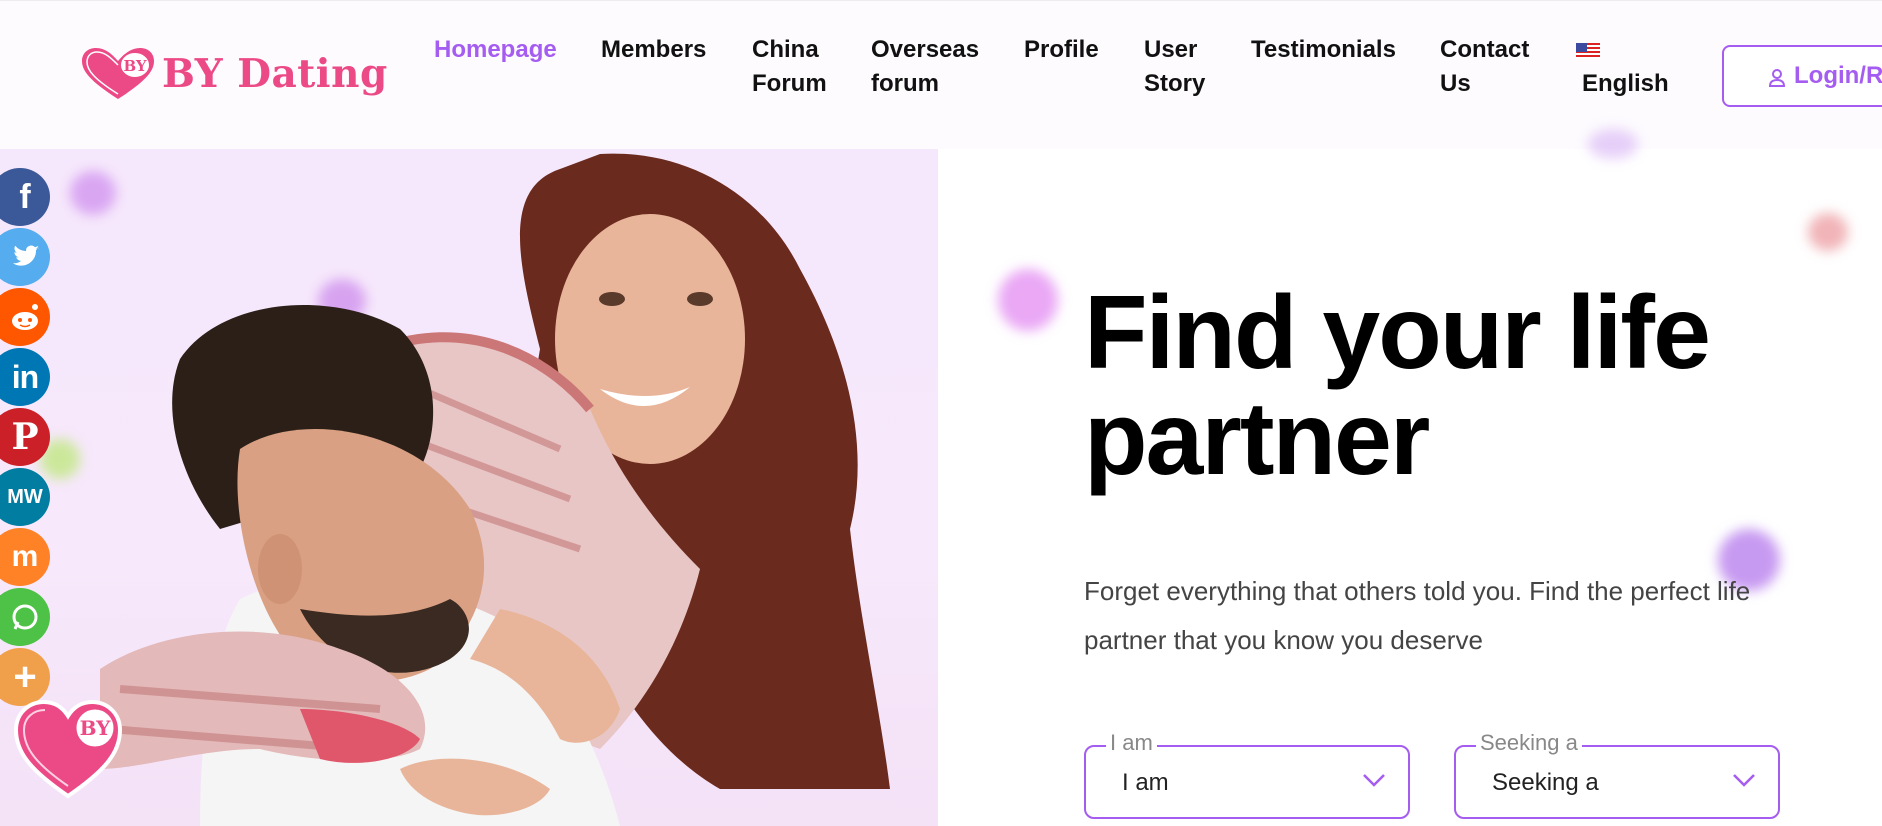 This screenshot has height=826, width=1882. I want to click on nav-profile: Profile, so click(1061, 50).